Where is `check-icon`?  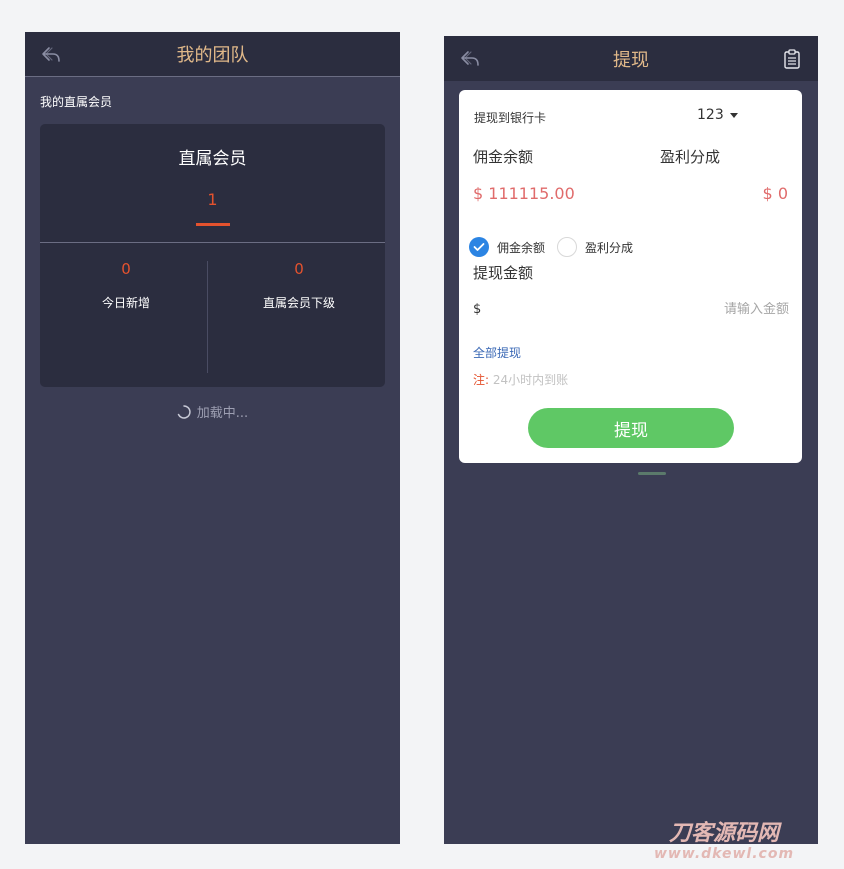 check-icon is located at coordinates (479, 247).